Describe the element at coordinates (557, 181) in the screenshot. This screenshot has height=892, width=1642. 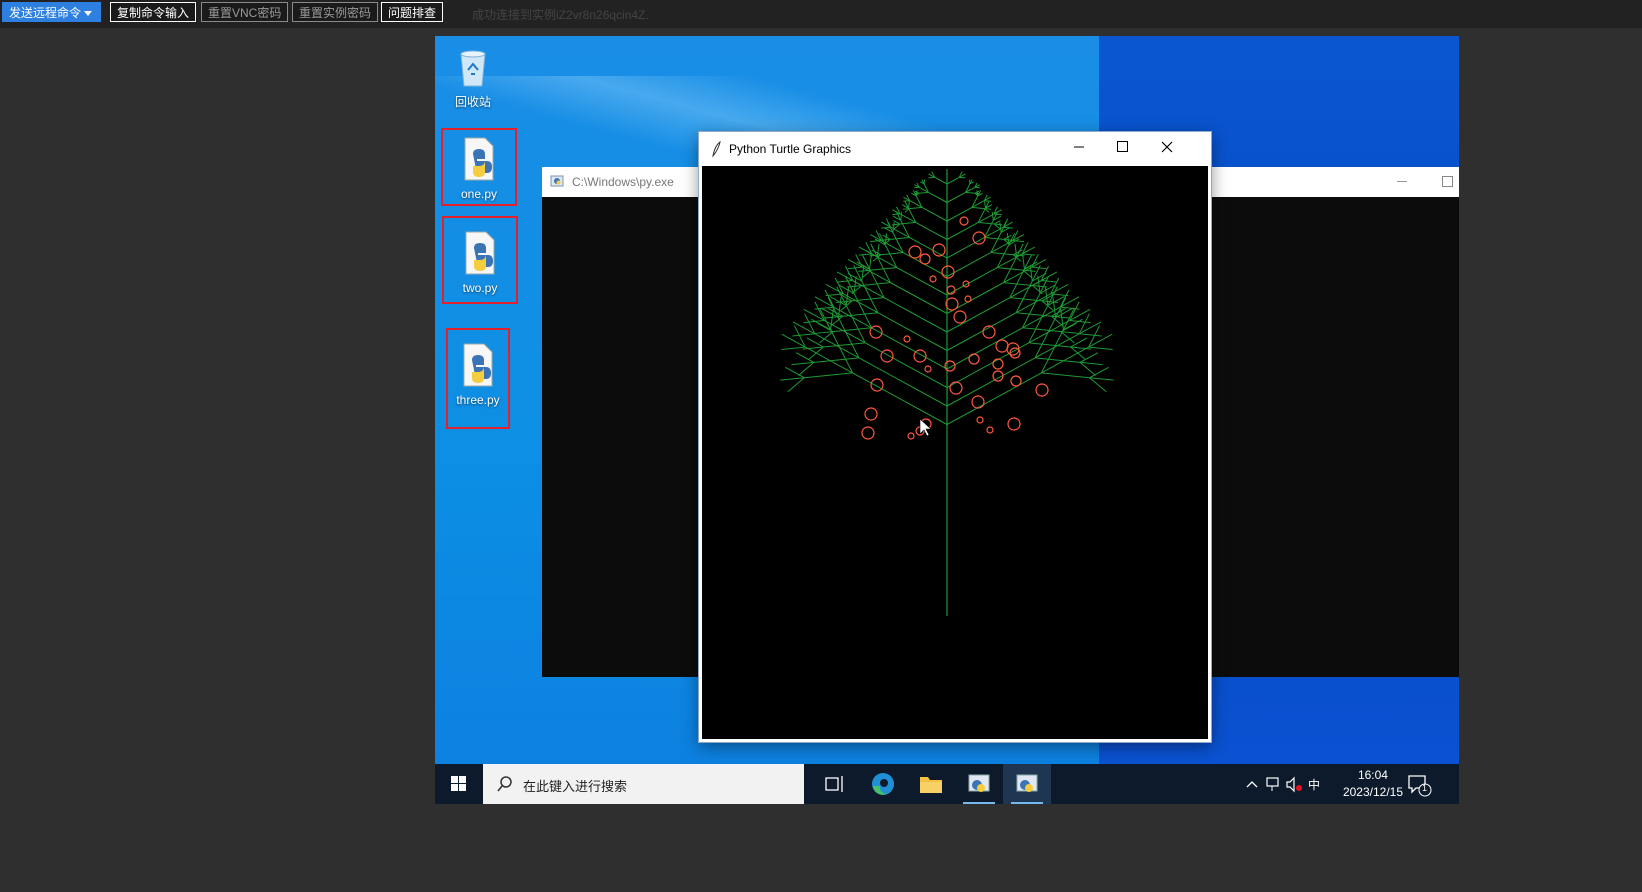
I see `python-launcher-icon` at that location.